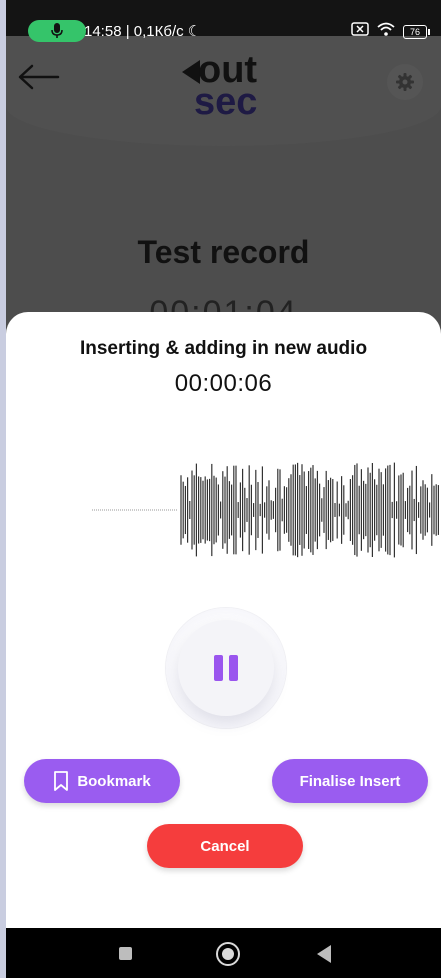 This screenshot has height=978, width=441. I want to click on cancel-label: Cancel, so click(225, 846).